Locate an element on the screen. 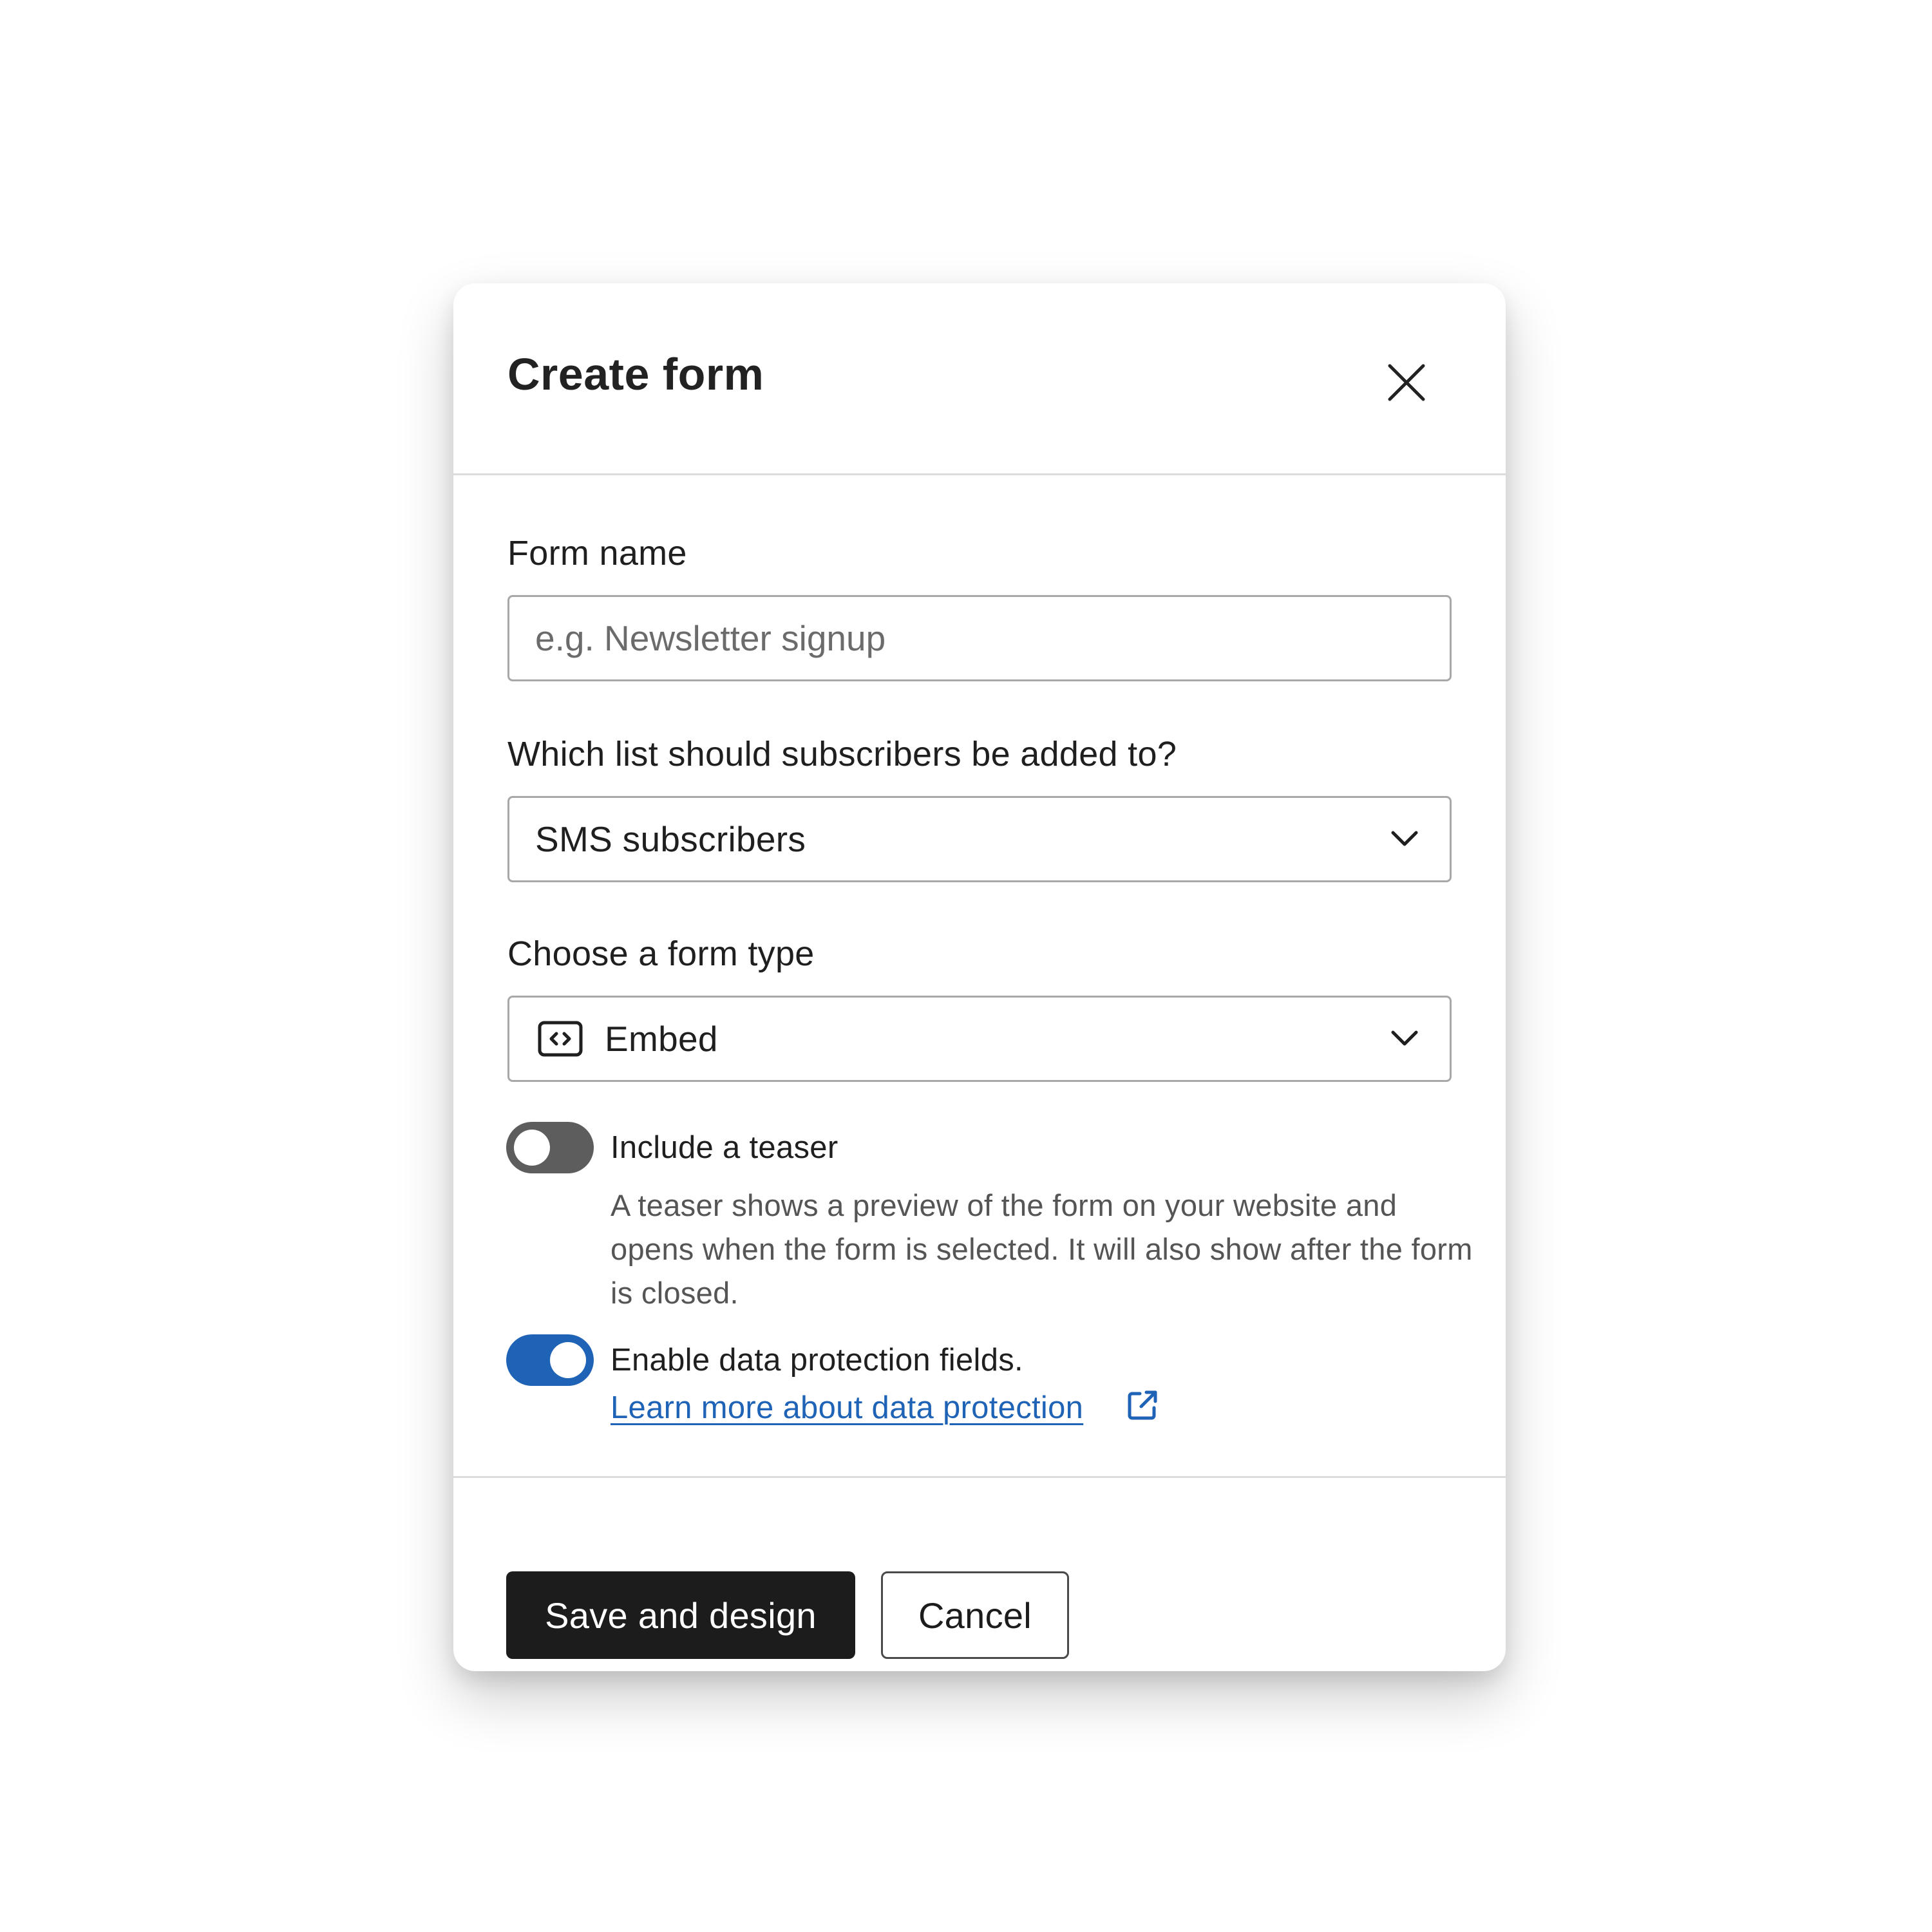 The width and height of the screenshot is (1932, 1932). dialog-footer-divider is located at coordinates (979, 1477).